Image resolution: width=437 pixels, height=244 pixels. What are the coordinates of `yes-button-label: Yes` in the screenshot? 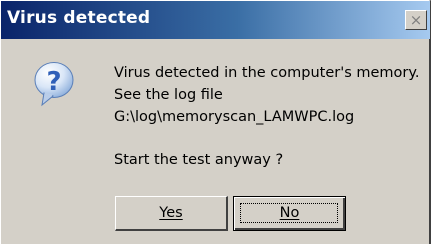 It's located at (171, 212).